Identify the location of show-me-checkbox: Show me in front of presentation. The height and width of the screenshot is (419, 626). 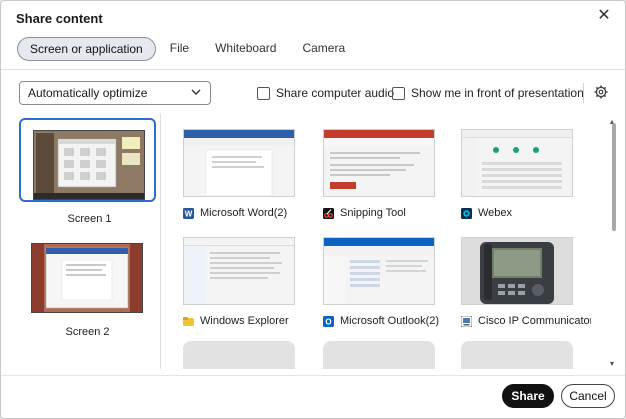
(488, 93).